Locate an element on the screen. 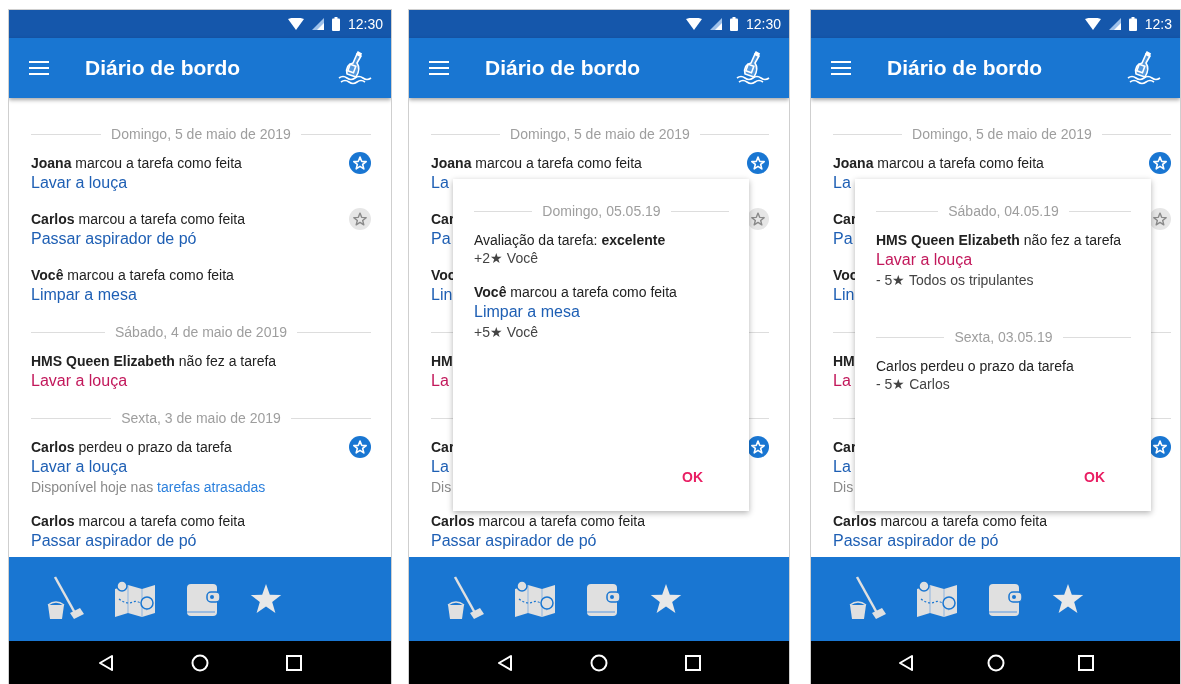  overdue-link: tarefas atrasadas is located at coordinates (211, 487).